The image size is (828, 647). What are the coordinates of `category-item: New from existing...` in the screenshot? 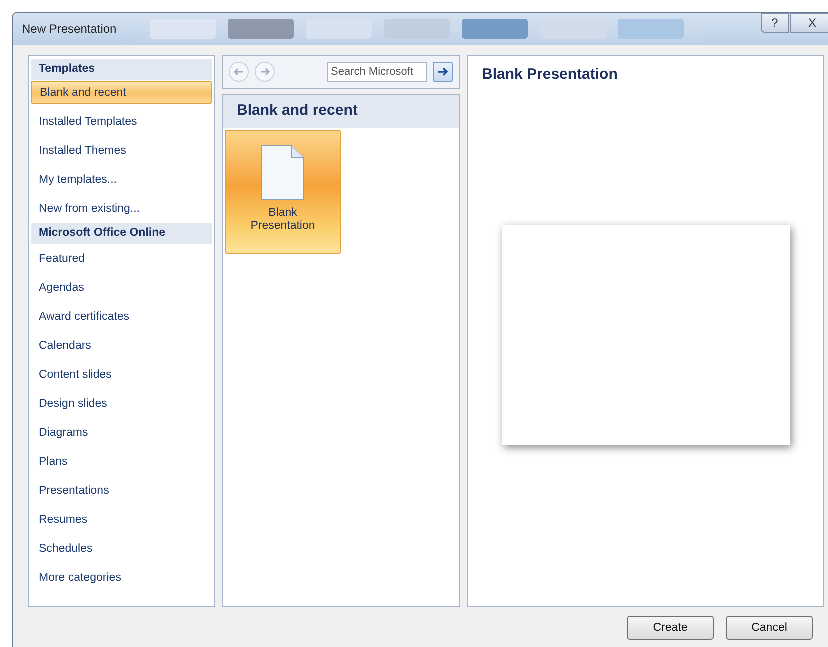 It's located at (121, 208).